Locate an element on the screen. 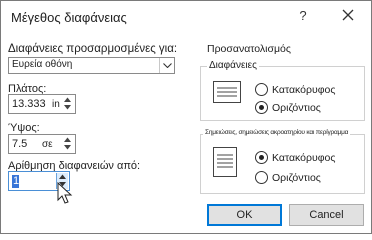 Image resolution: width=372 pixels, height=240 pixels. slides-landscape-label: Οριζόντιος is located at coordinates (296, 108).